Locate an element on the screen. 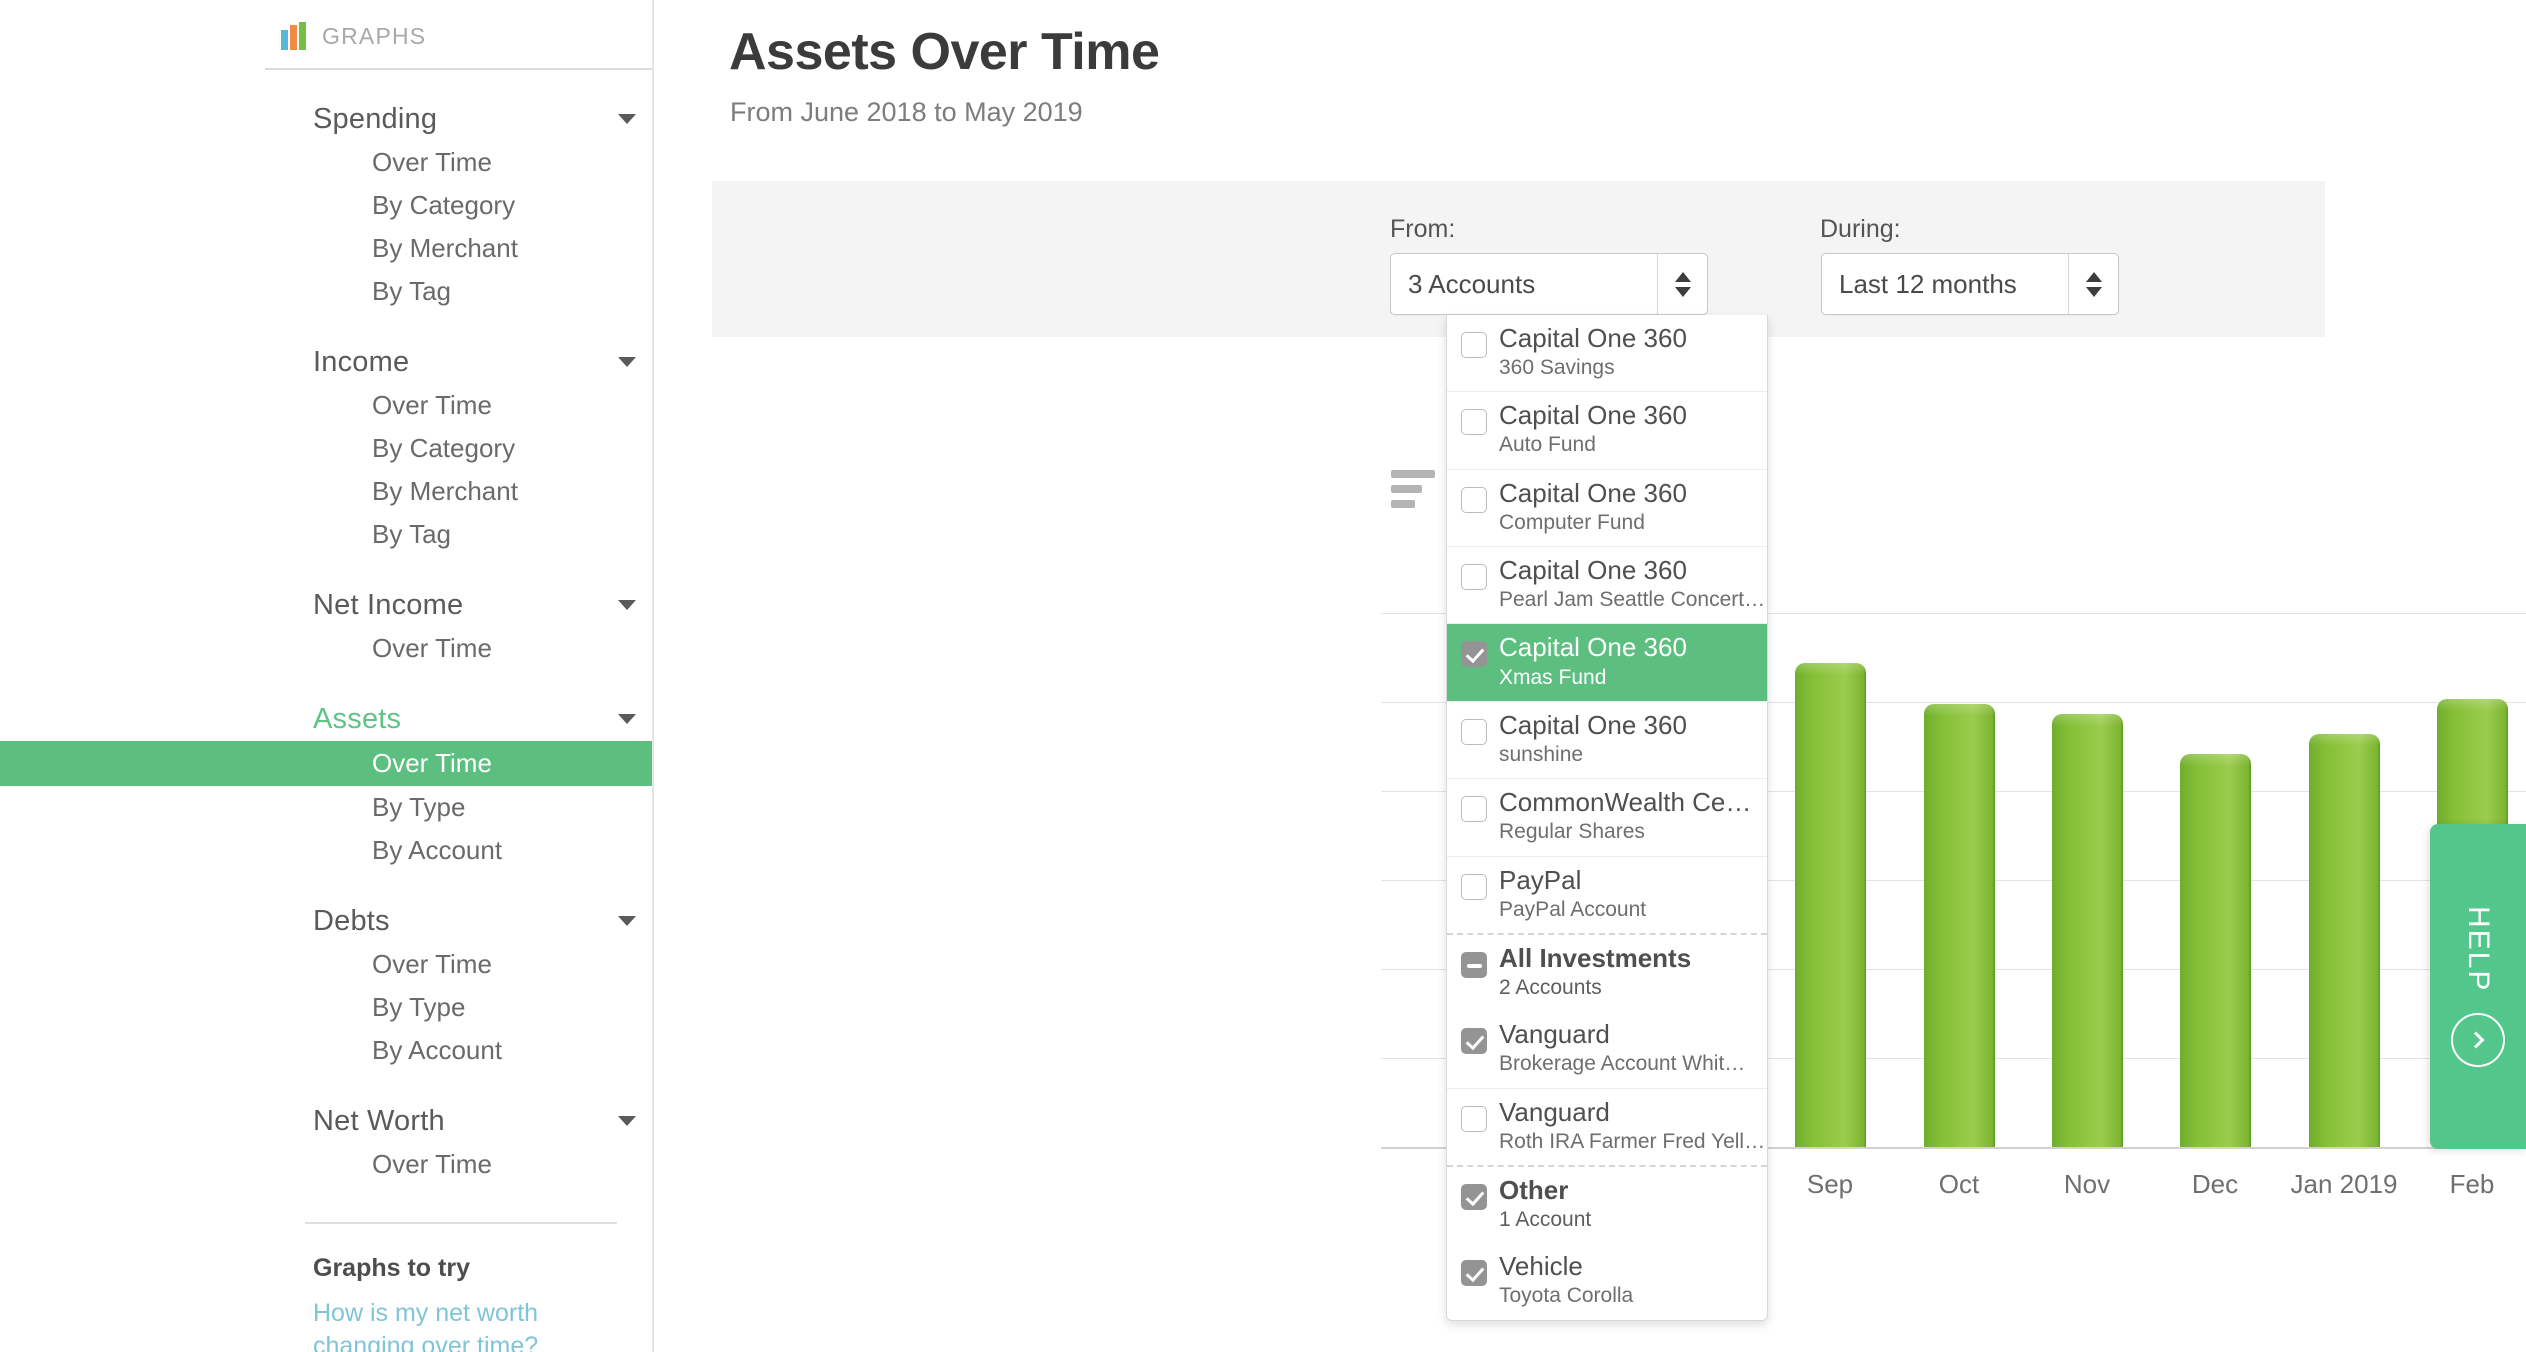  help-label: HELP is located at coordinates (2478, 949).